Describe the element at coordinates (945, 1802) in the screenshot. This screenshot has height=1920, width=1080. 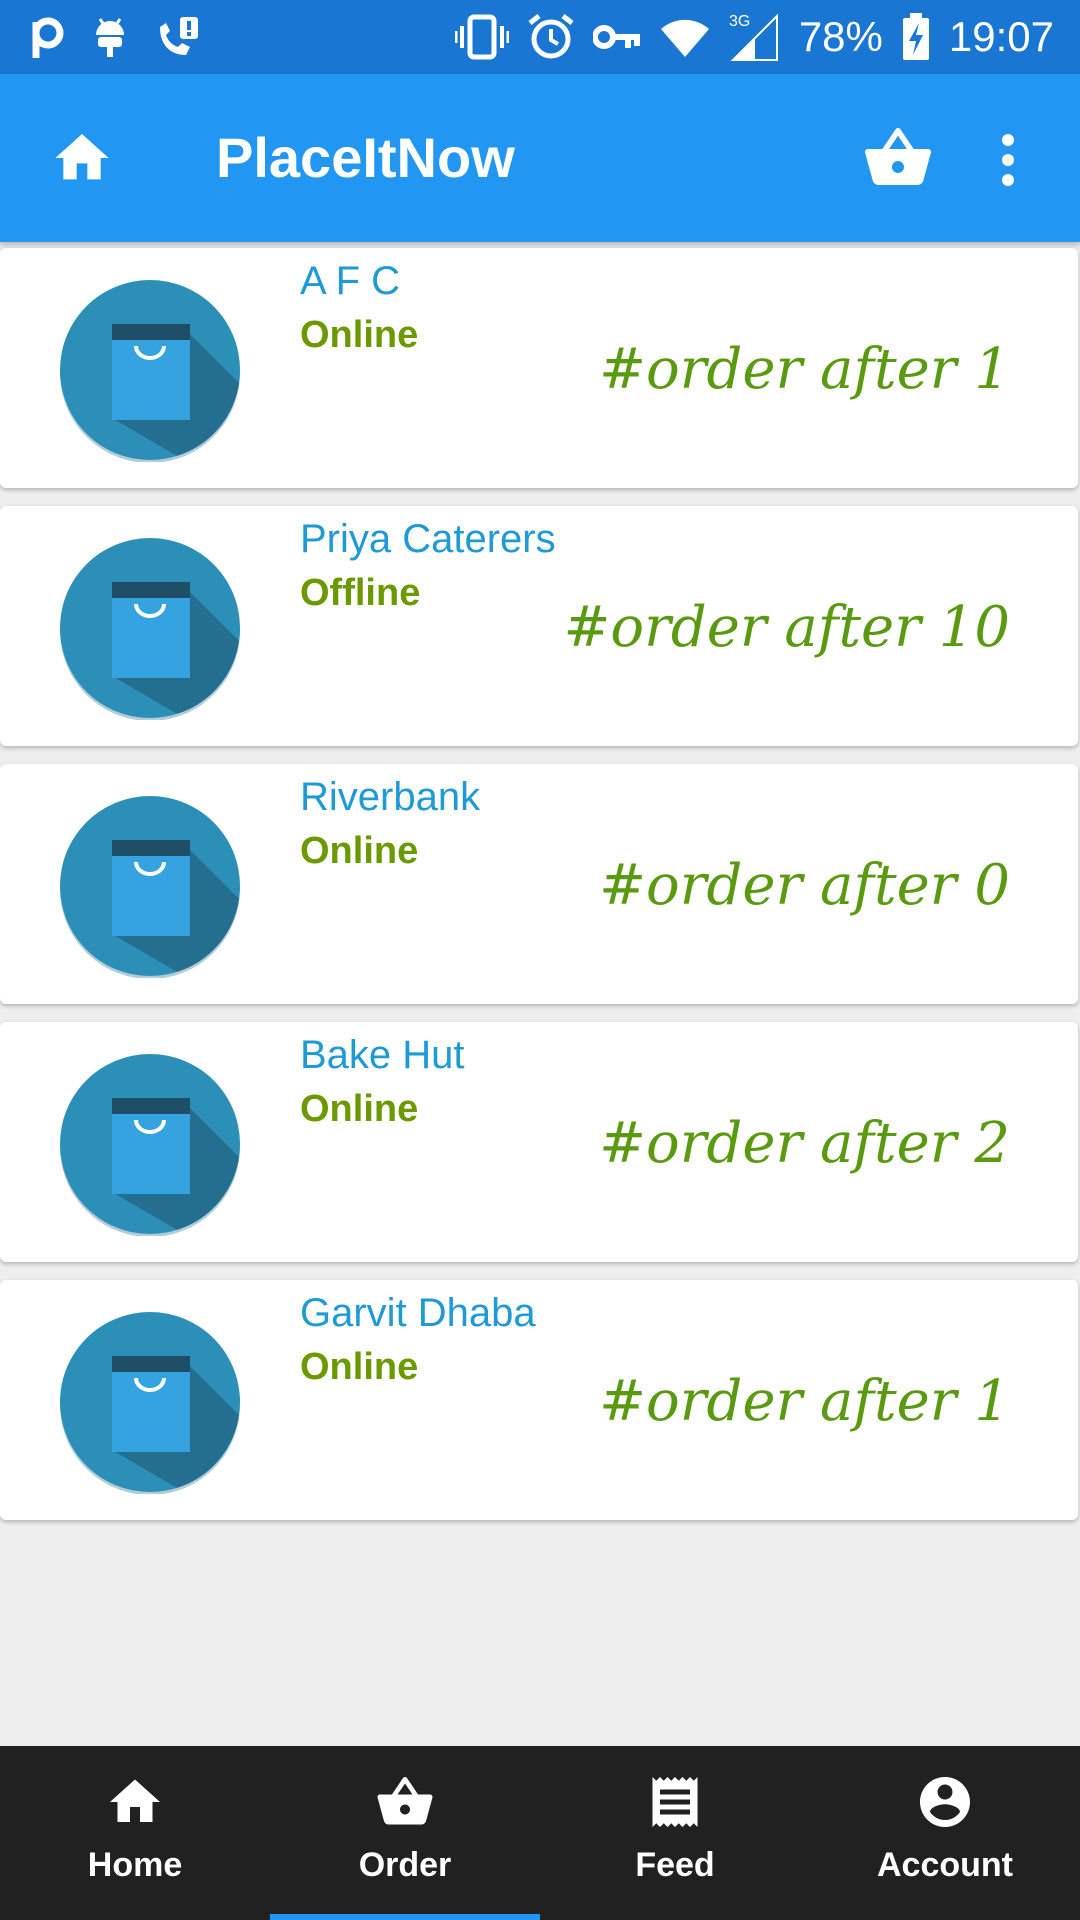
I see `account-circle-icon` at that location.